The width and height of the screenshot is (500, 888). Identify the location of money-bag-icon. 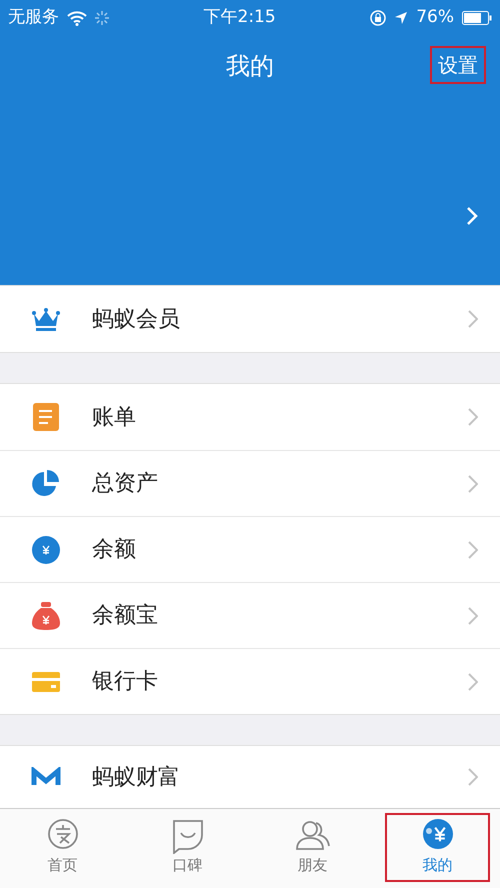
(46, 616).